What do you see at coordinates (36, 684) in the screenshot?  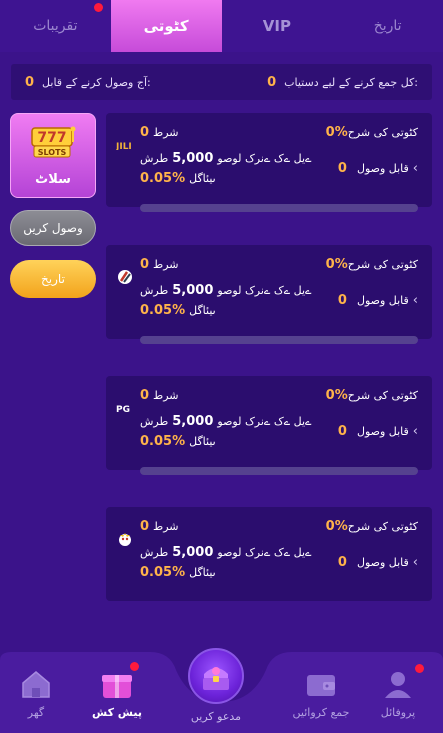 I see `home-icon` at bounding box center [36, 684].